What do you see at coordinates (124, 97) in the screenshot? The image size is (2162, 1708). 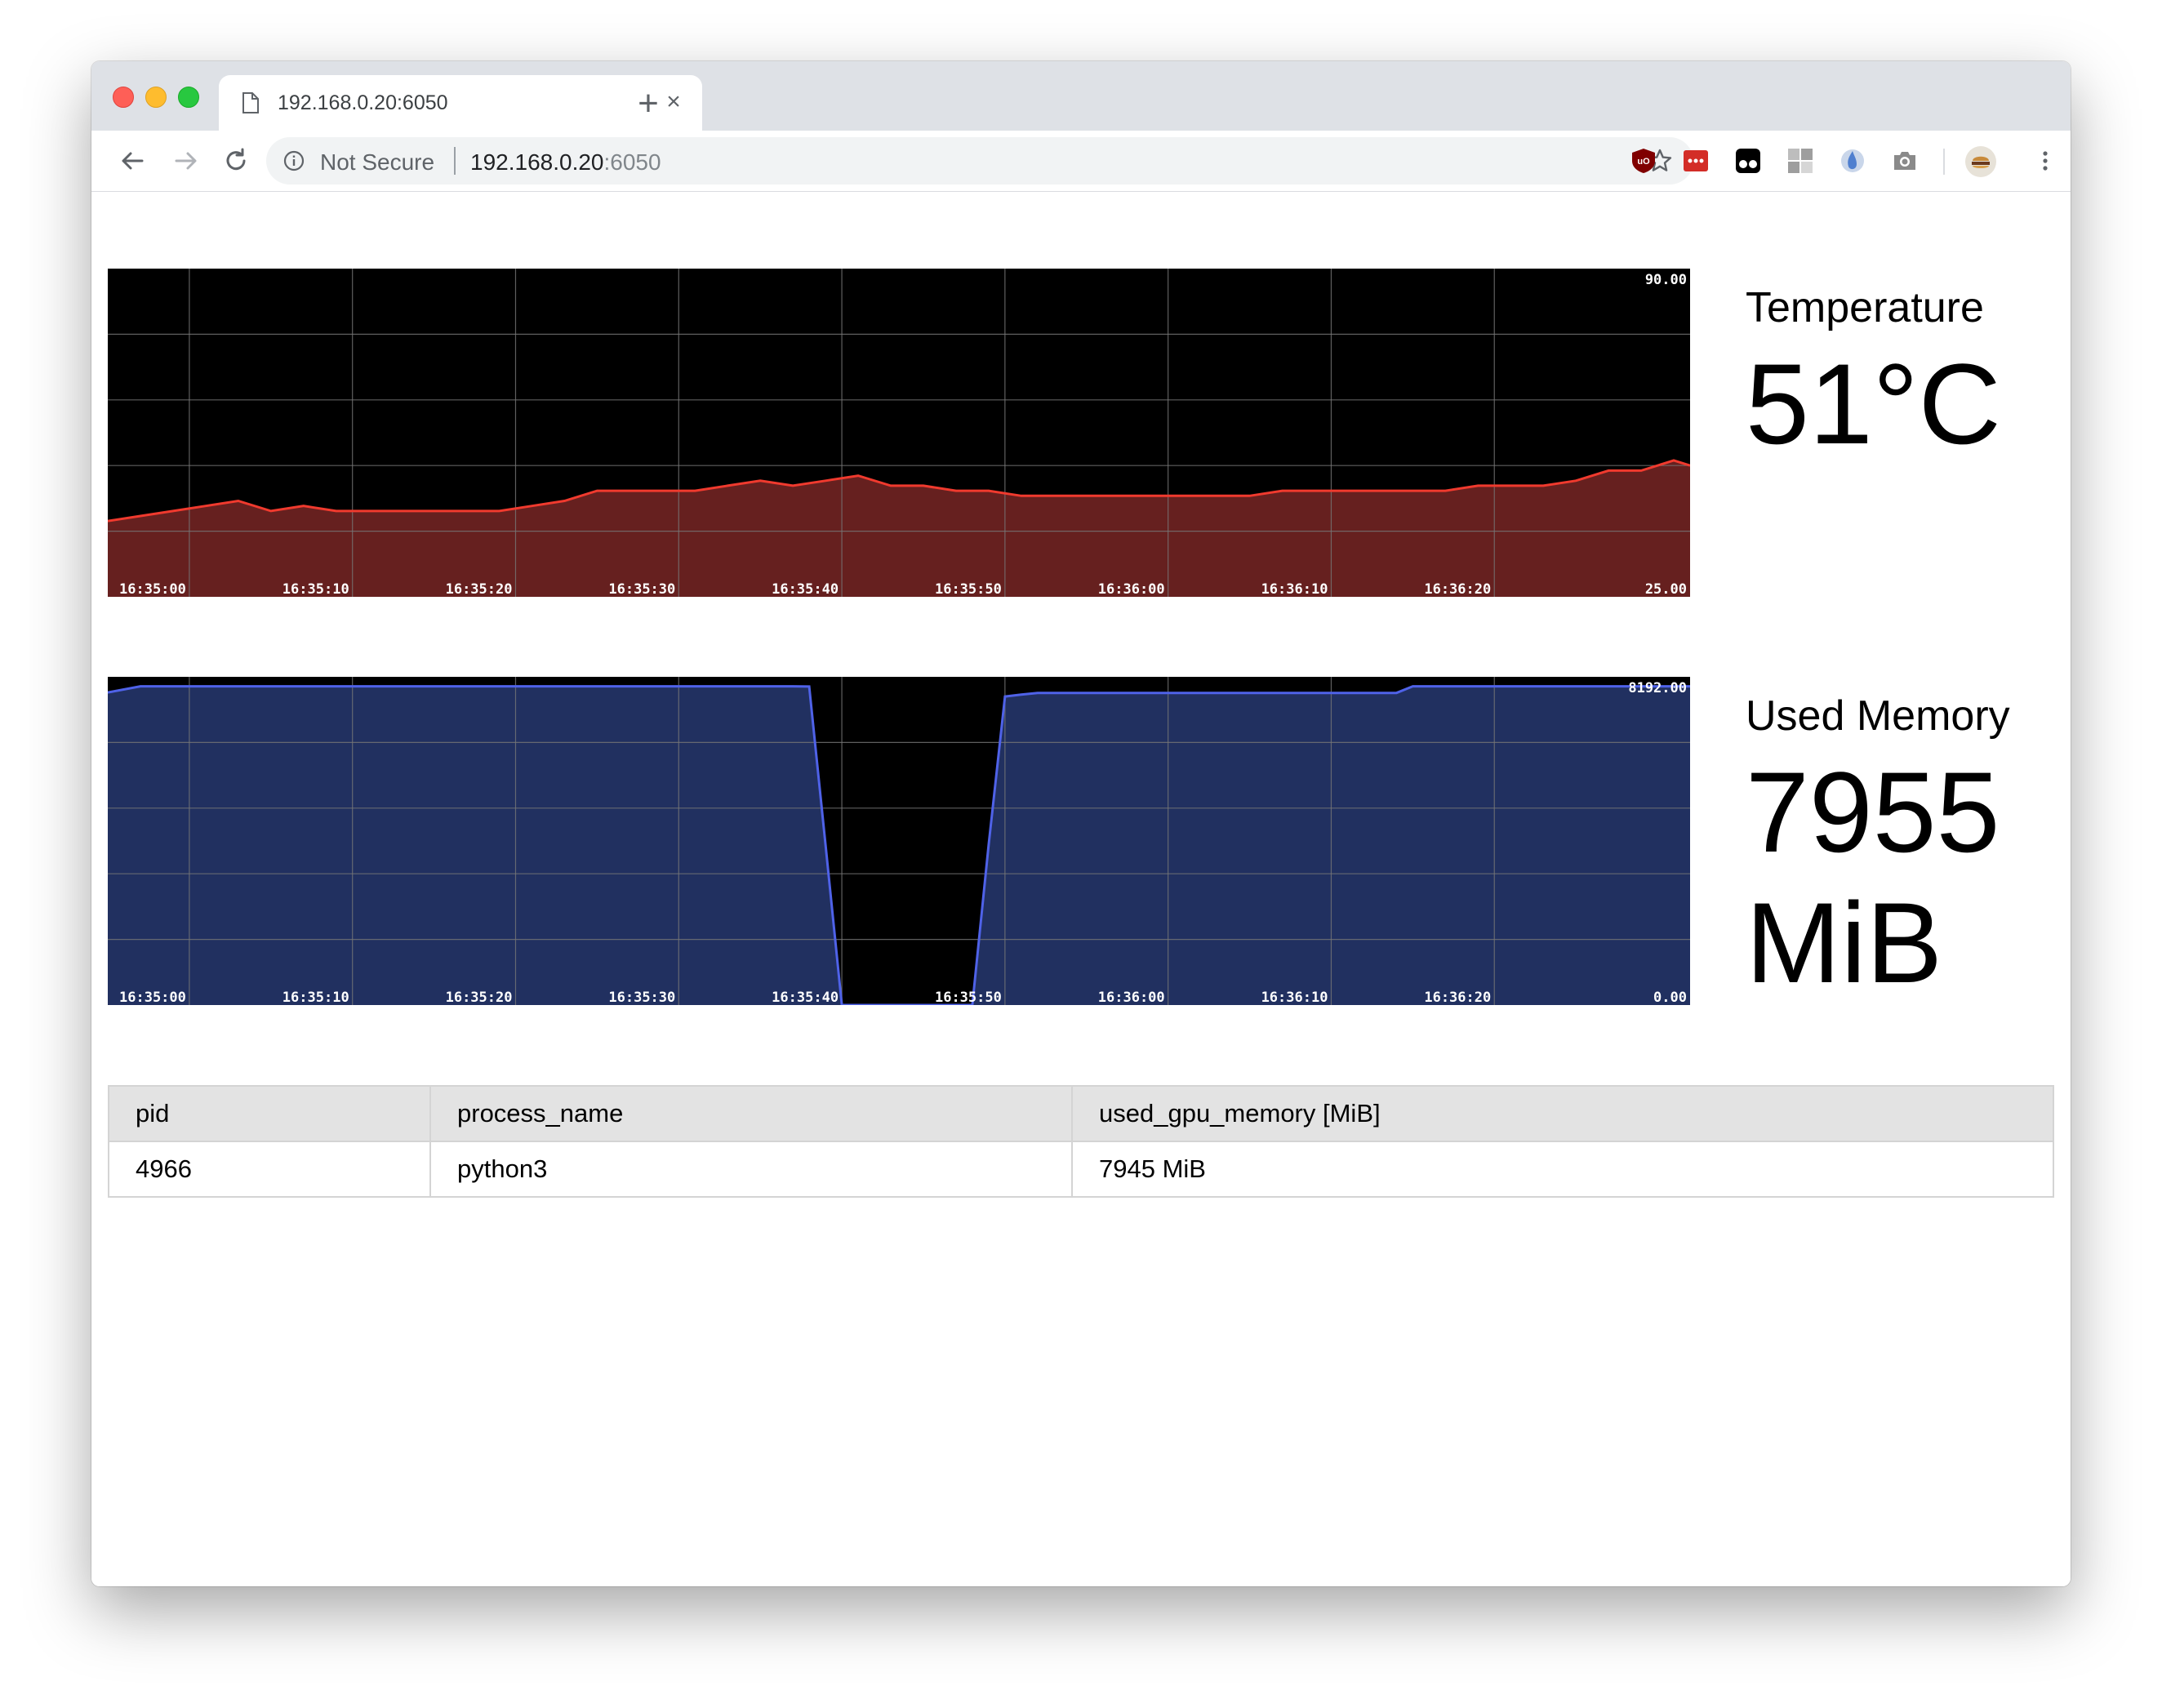 I see `close-window-button` at bounding box center [124, 97].